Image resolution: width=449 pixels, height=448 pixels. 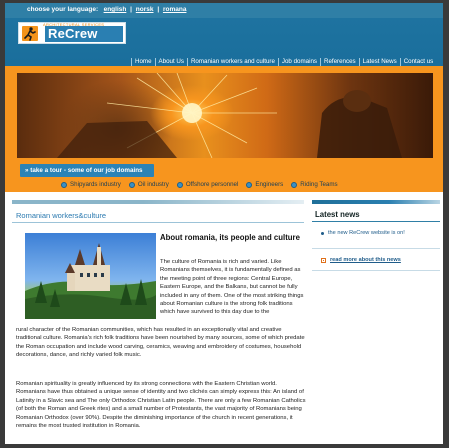 I want to click on nav-latest-news: Latest News, so click(x=379, y=62).